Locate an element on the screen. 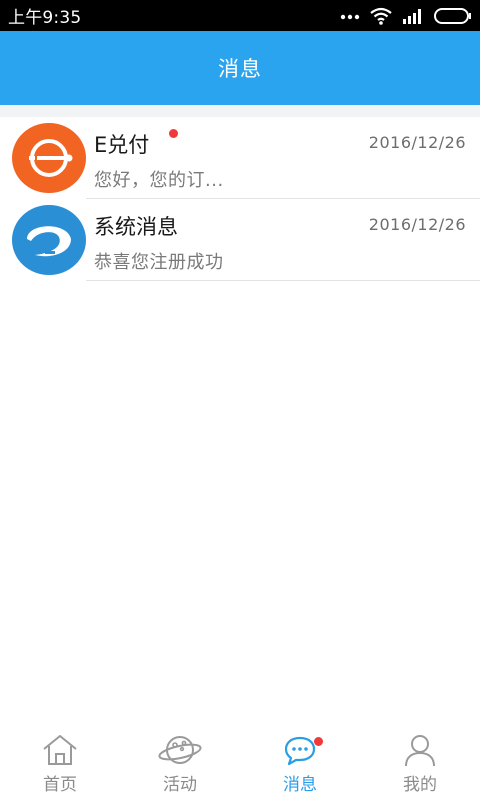 The width and height of the screenshot is (480, 800). tab-activity: 活动 is located at coordinates (180, 763).